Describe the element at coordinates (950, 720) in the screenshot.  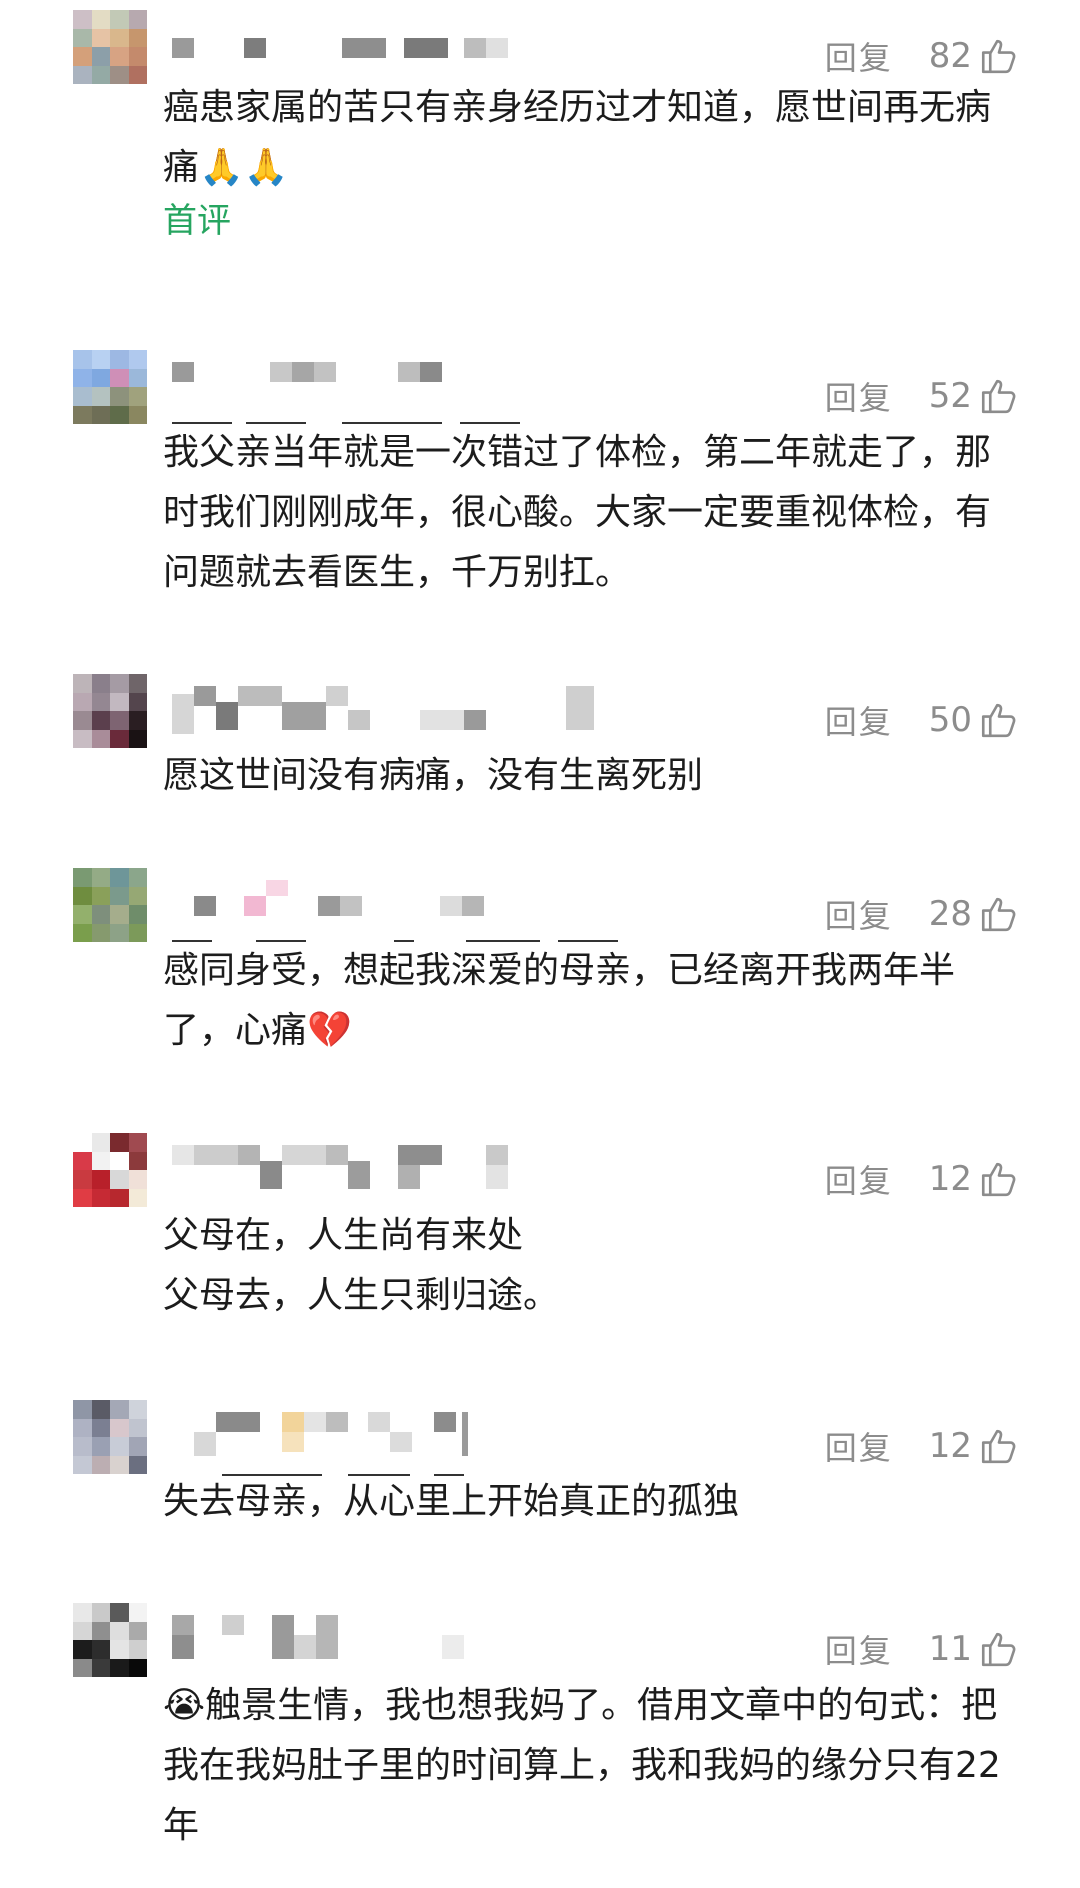
I see `like-count: 50` at that location.